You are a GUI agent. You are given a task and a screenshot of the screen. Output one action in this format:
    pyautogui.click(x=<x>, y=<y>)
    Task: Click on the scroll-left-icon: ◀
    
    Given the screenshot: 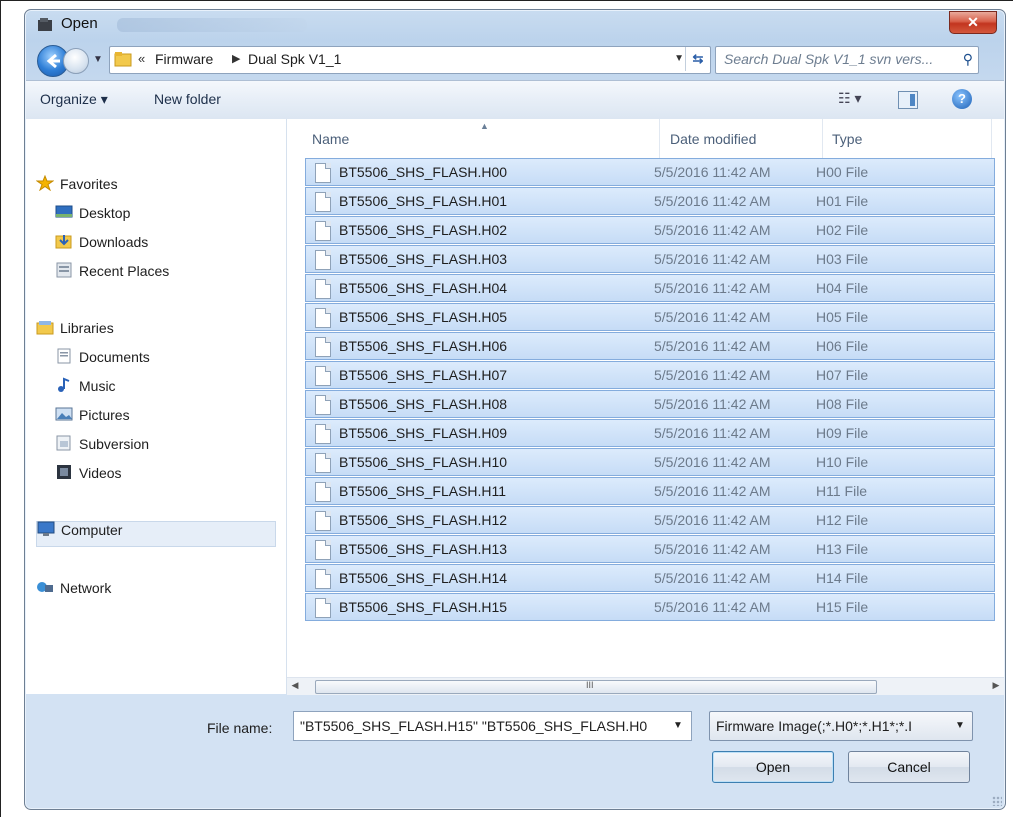 What is the action you would take?
    pyautogui.click(x=295, y=687)
    